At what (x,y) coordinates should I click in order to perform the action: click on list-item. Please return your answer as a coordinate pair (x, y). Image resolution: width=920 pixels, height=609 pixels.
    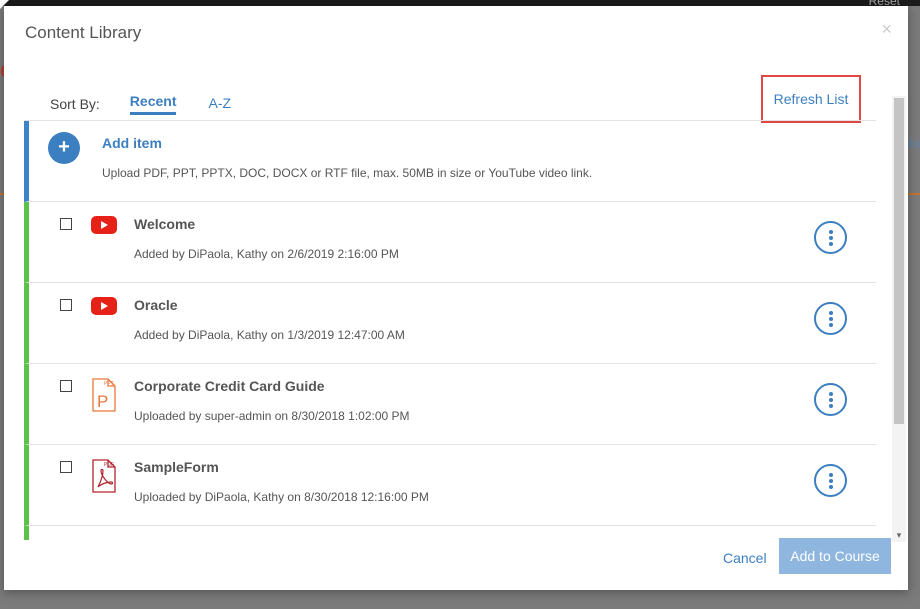
    Looking at the image, I should click on (450, 533).